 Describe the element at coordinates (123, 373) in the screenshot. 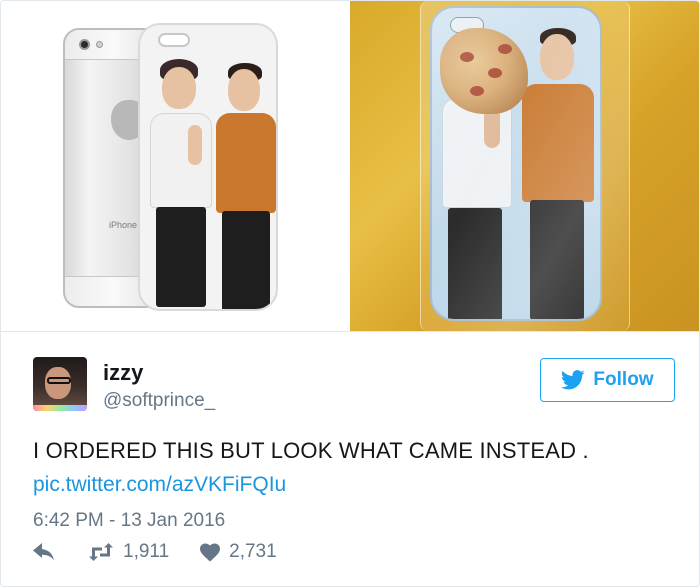

I see `user-name: izzy` at that location.